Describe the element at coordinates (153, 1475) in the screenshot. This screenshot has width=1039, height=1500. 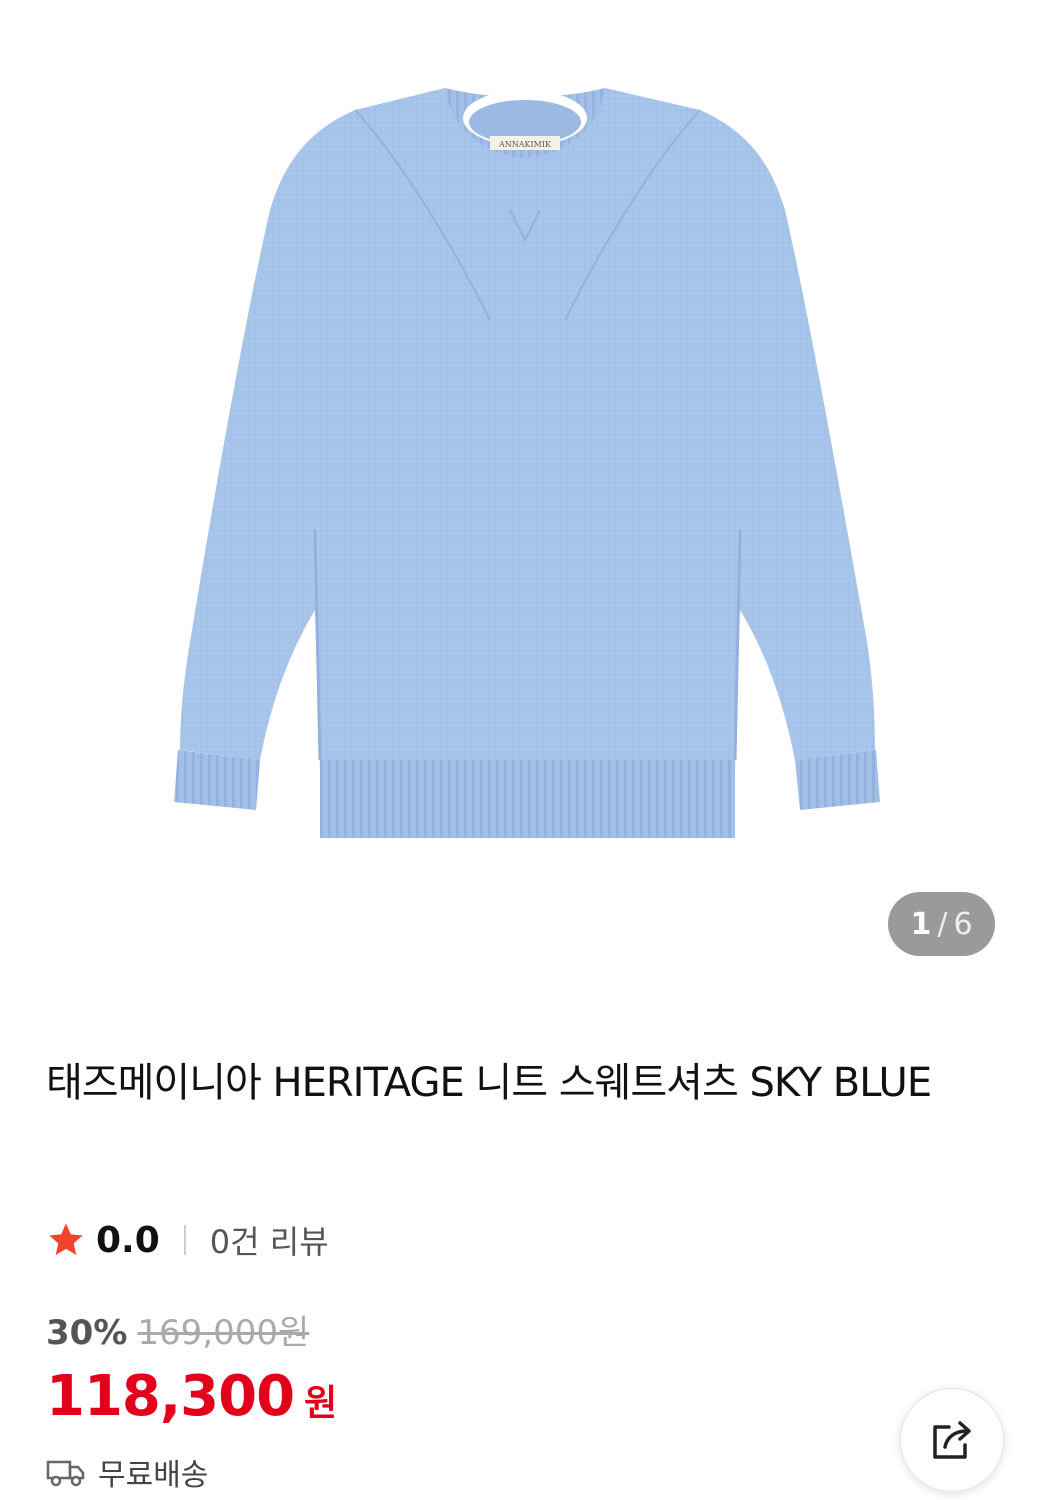
I see `shipping-label: 무료배송` at that location.